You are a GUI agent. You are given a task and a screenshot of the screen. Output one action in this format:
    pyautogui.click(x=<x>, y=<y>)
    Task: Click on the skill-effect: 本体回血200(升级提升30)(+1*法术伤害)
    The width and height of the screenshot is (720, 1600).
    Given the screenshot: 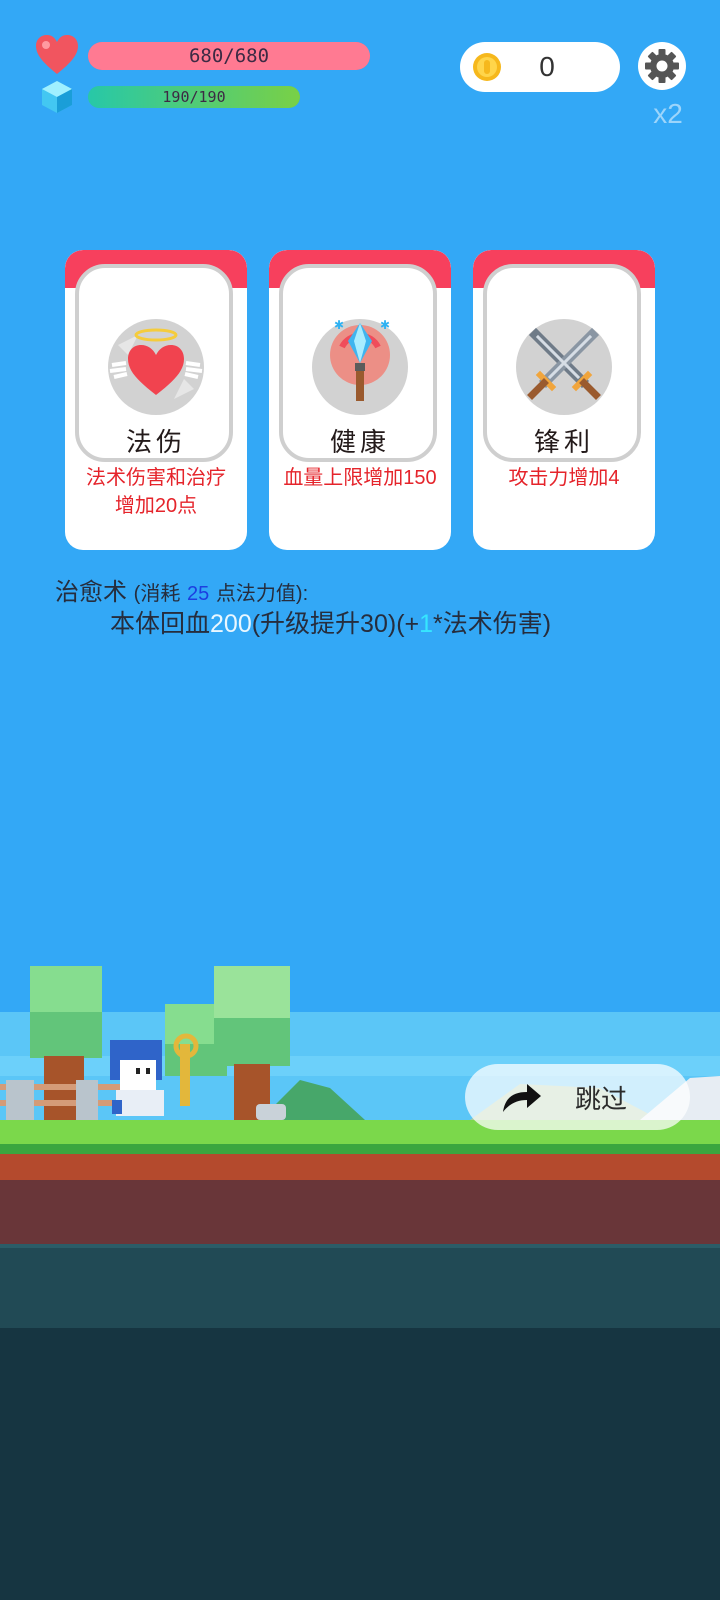 What is the action you would take?
    pyautogui.click(x=330, y=622)
    